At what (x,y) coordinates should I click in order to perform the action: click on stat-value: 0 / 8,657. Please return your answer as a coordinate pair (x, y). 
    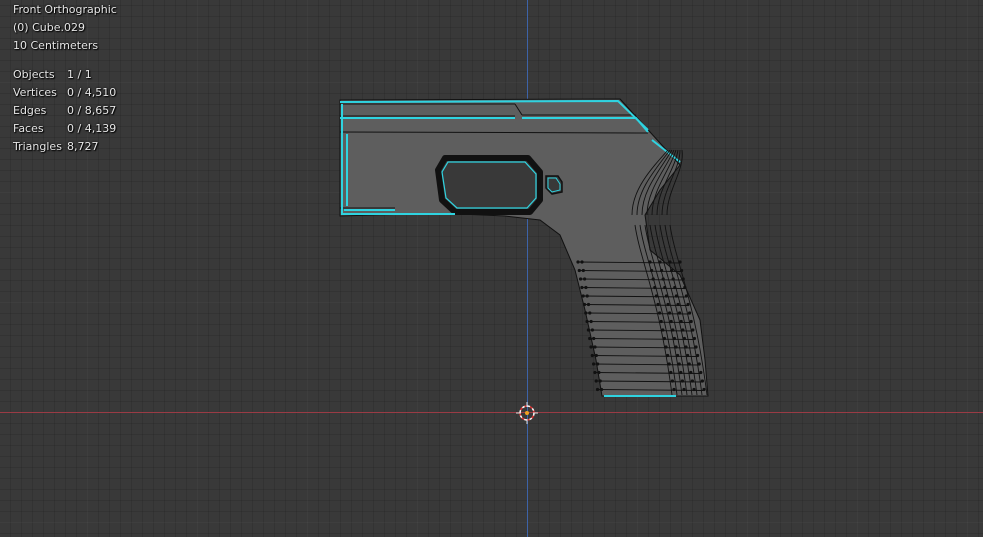
    Looking at the image, I should click on (92, 110).